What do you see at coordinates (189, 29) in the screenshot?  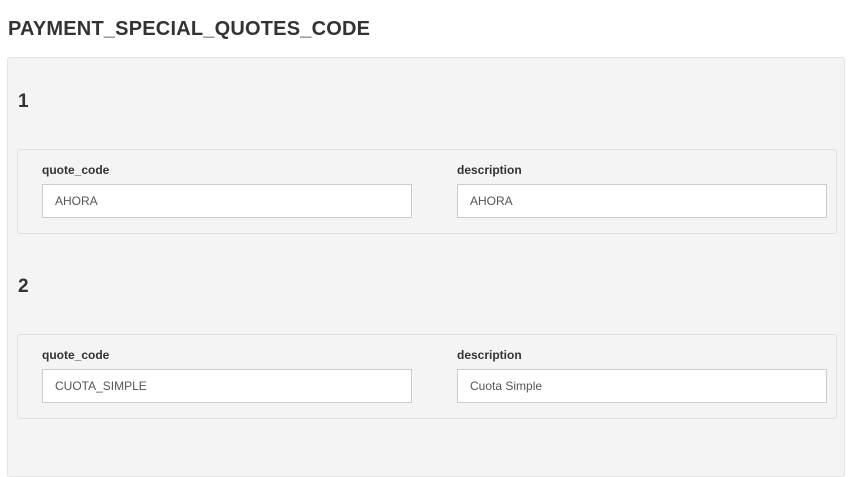 I see `page-title: PAYMENT_SPECIAL_QUOTES_CODE` at bounding box center [189, 29].